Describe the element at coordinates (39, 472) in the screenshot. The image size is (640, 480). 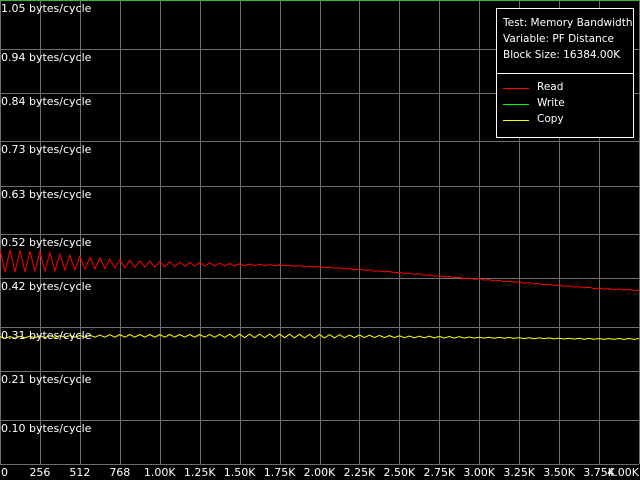
I see `x-tick-label: 256` at that location.